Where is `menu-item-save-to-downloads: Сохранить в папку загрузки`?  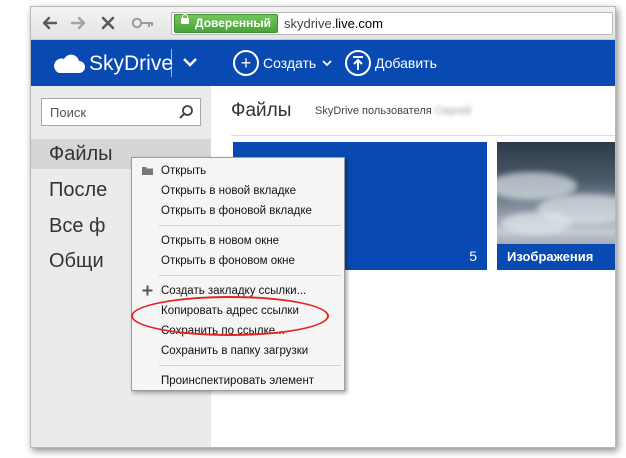
menu-item-save-to-downloads: Сохранить в папку загрузки is located at coordinates (234, 351).